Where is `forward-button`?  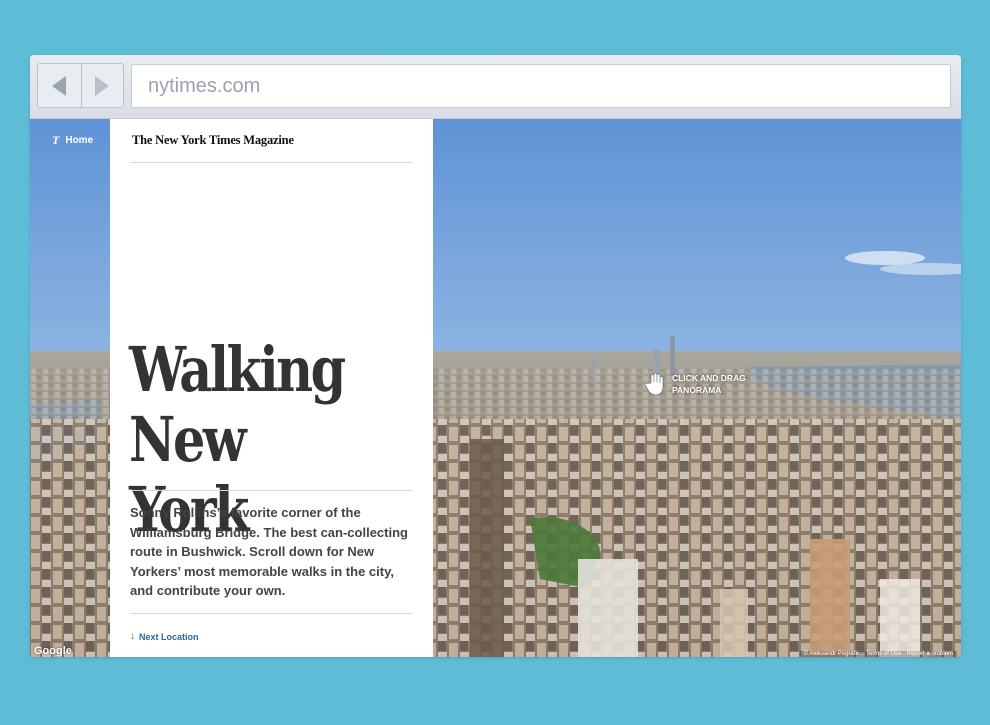 forward-button is located at coordinates (102, 85).